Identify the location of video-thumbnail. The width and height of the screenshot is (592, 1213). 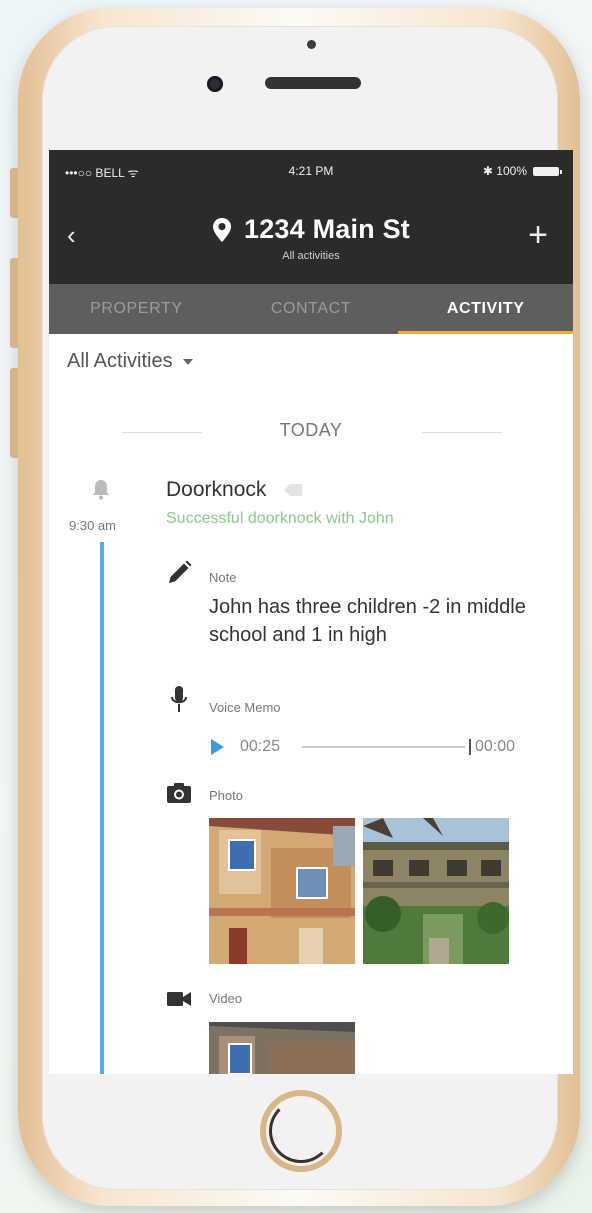
(282, 1048).